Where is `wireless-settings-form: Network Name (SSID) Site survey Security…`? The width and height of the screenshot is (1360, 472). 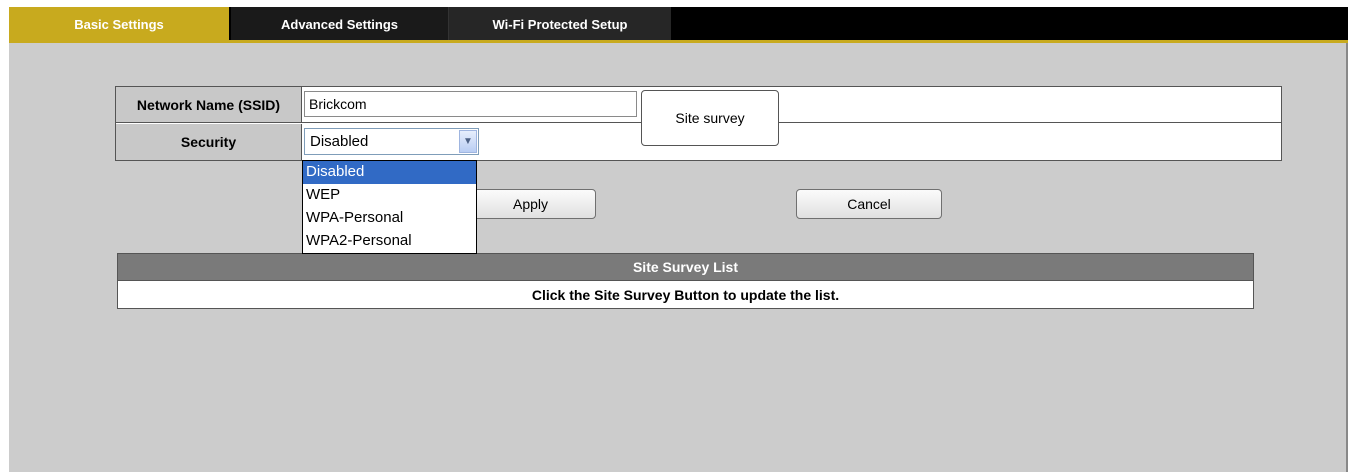
wireless-settings-form: Network Name (SSID) Site survey Security… is located at coordinates (698, 123).